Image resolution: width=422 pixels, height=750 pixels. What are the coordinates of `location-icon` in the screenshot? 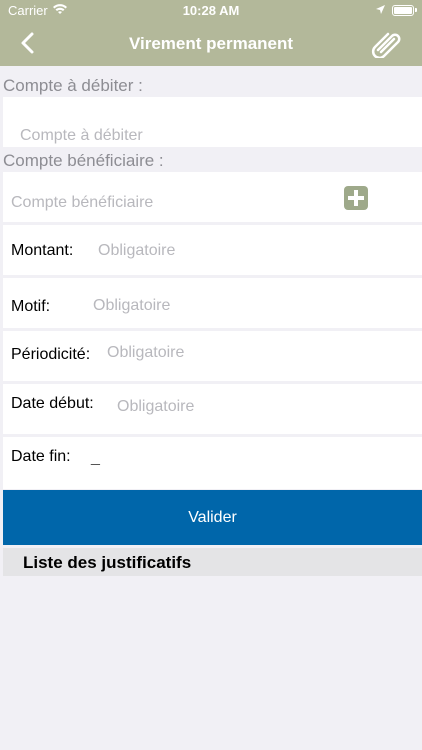 It's located at (380, 10).